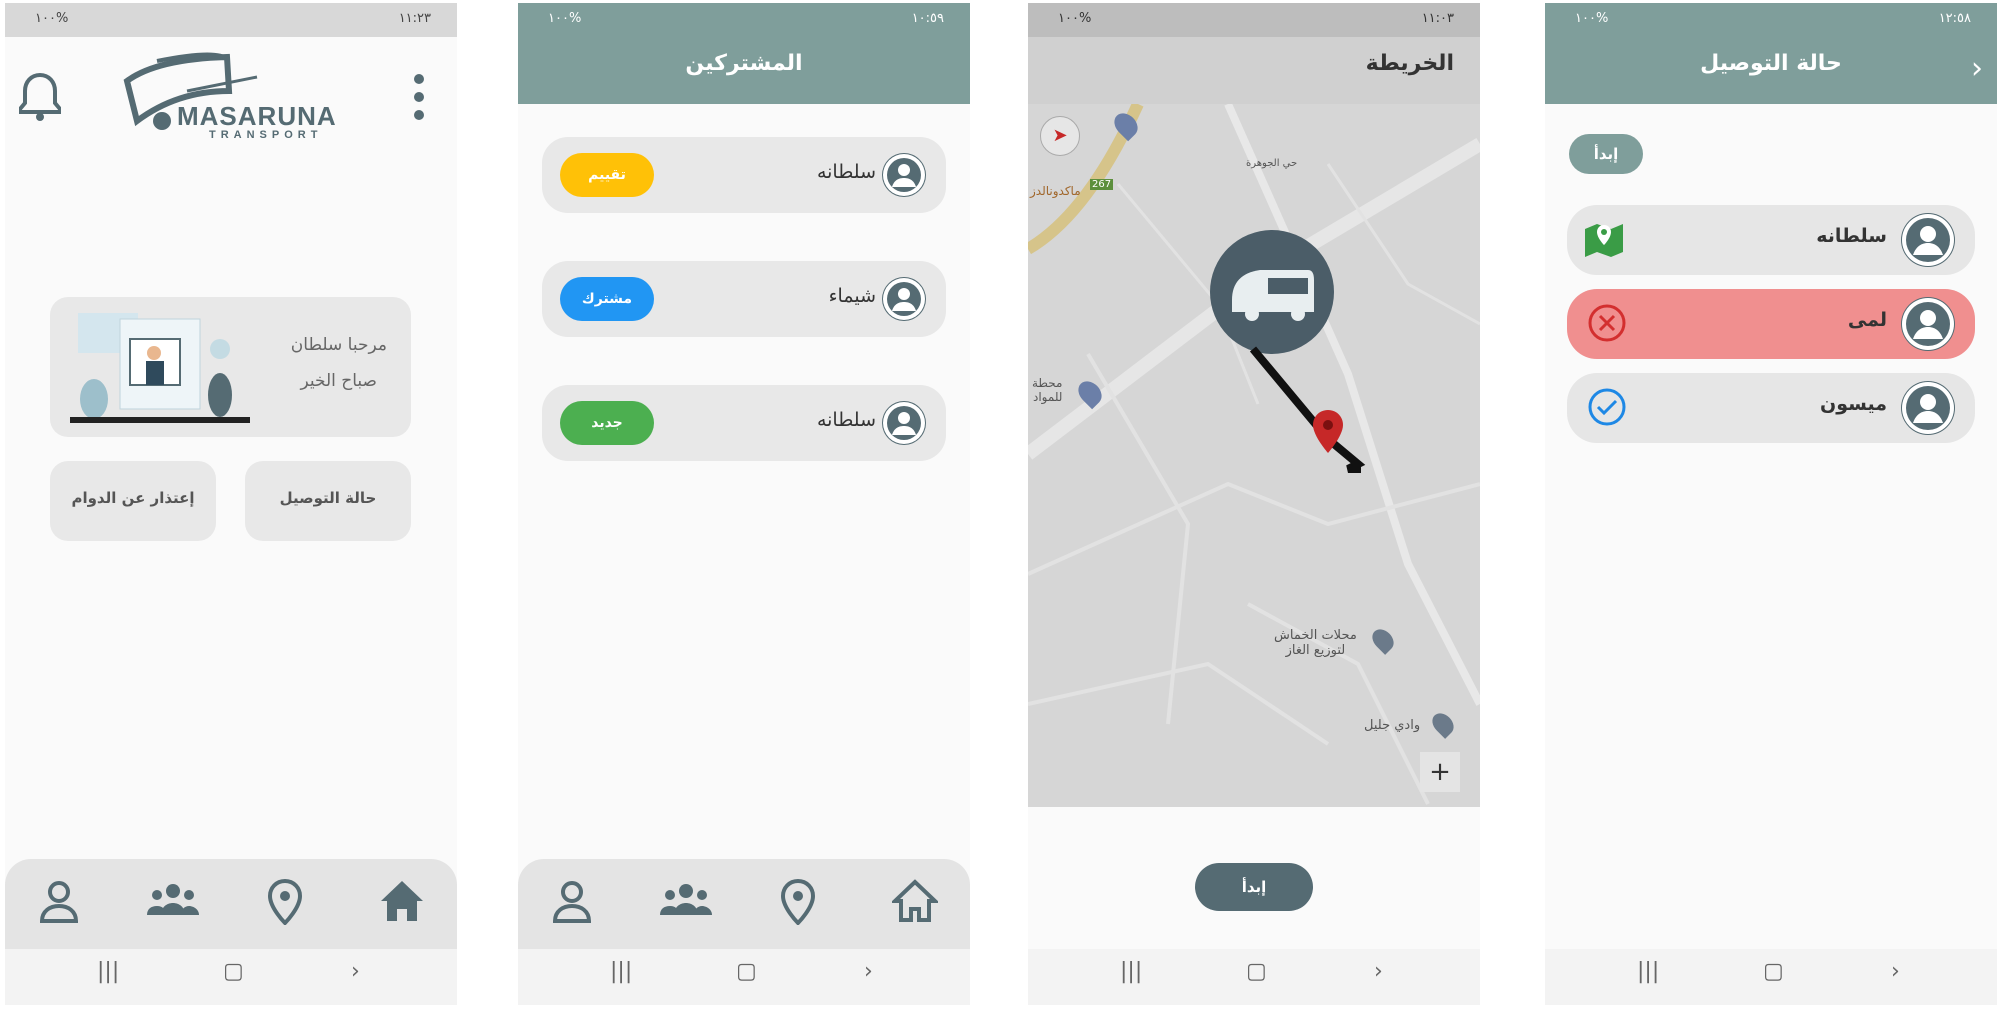 The image size is (1999, 1010). Describe the element at coordinates (744, 20) in the screenshot. I see `status-bar: ١٠٠% ١٠:٥٩` at that location.